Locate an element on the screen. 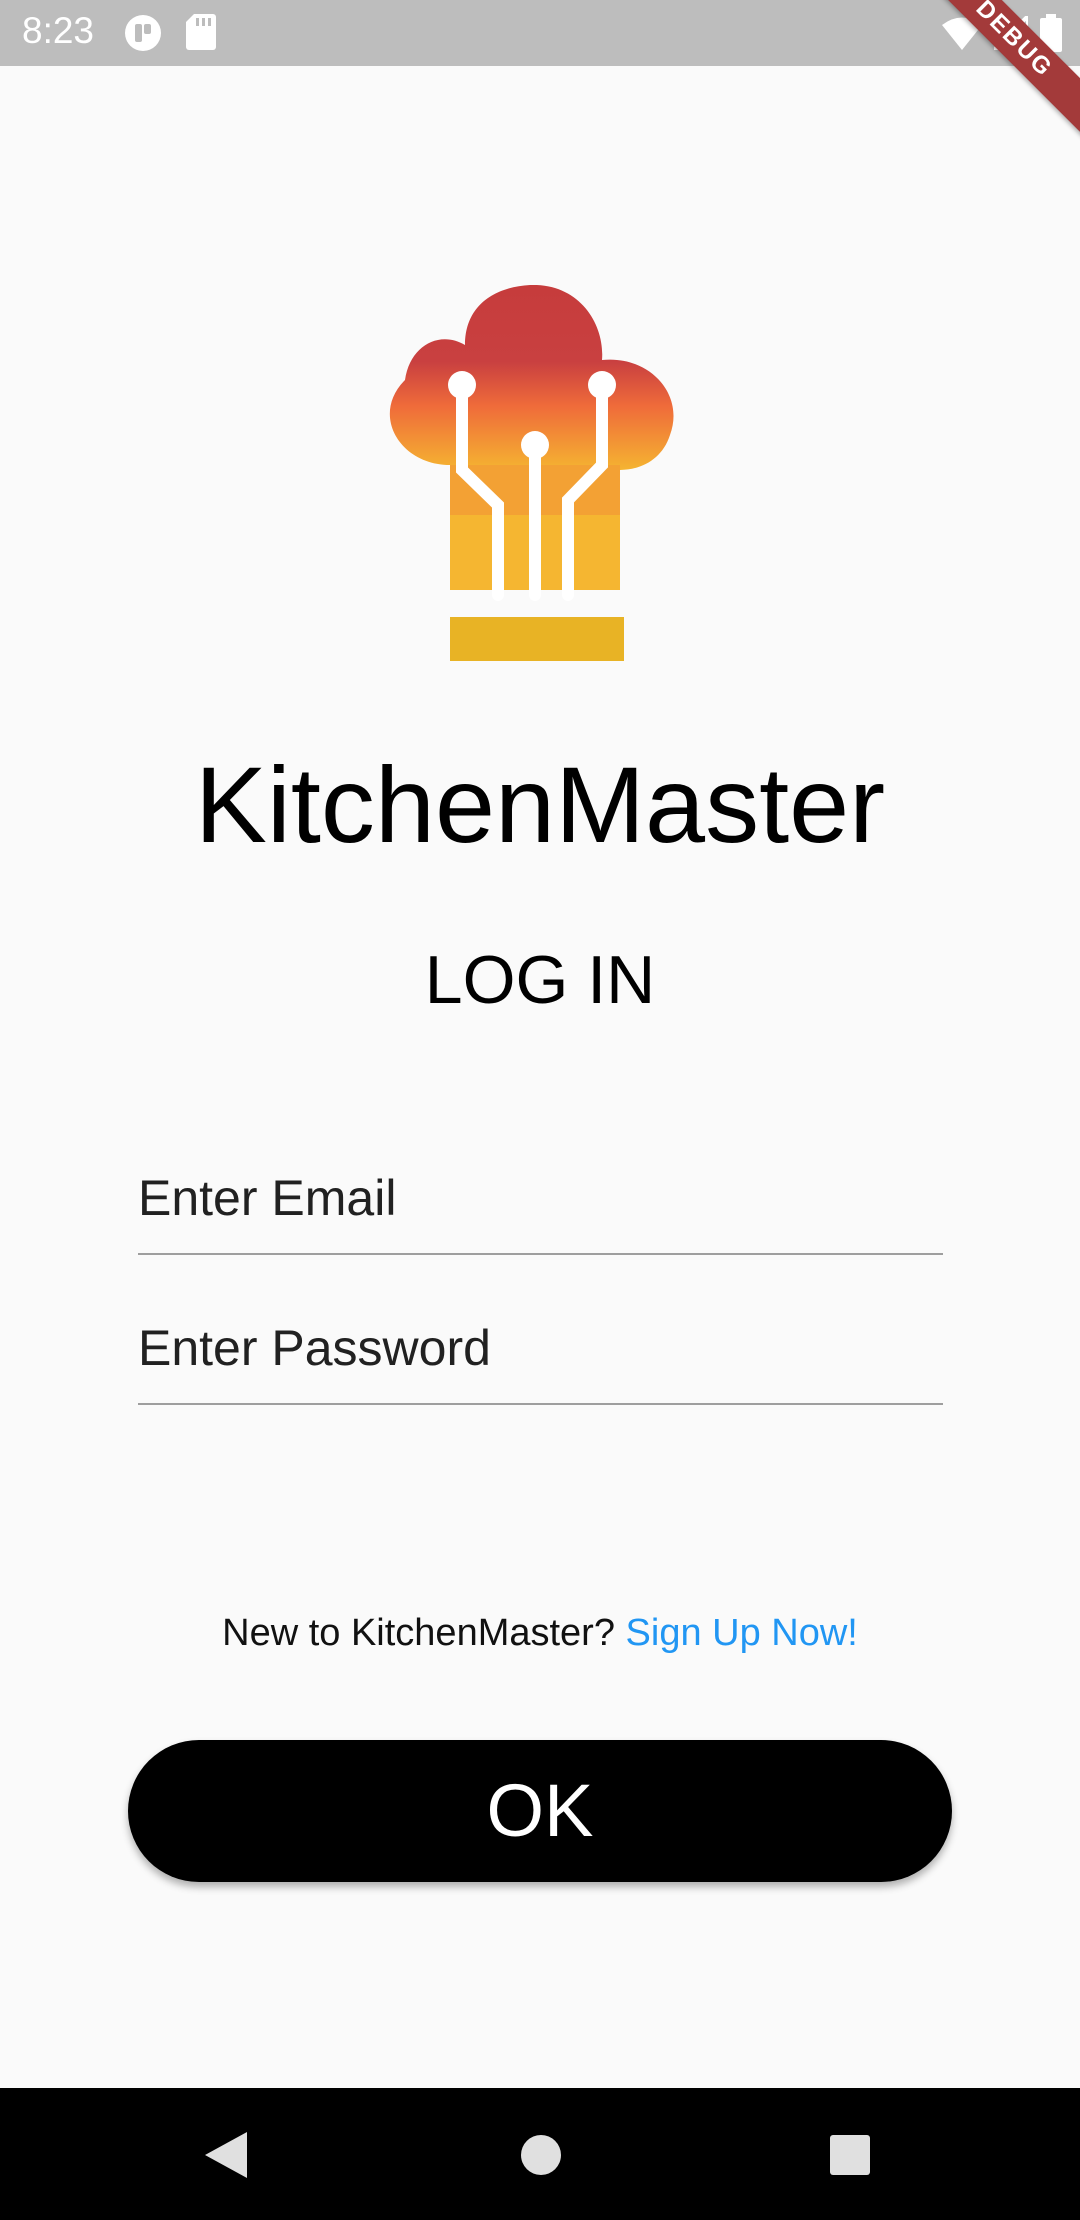 The width and height of the screenshot is (1080, 2220). password-field: Enter Password is located at coordinates (540, 1359).